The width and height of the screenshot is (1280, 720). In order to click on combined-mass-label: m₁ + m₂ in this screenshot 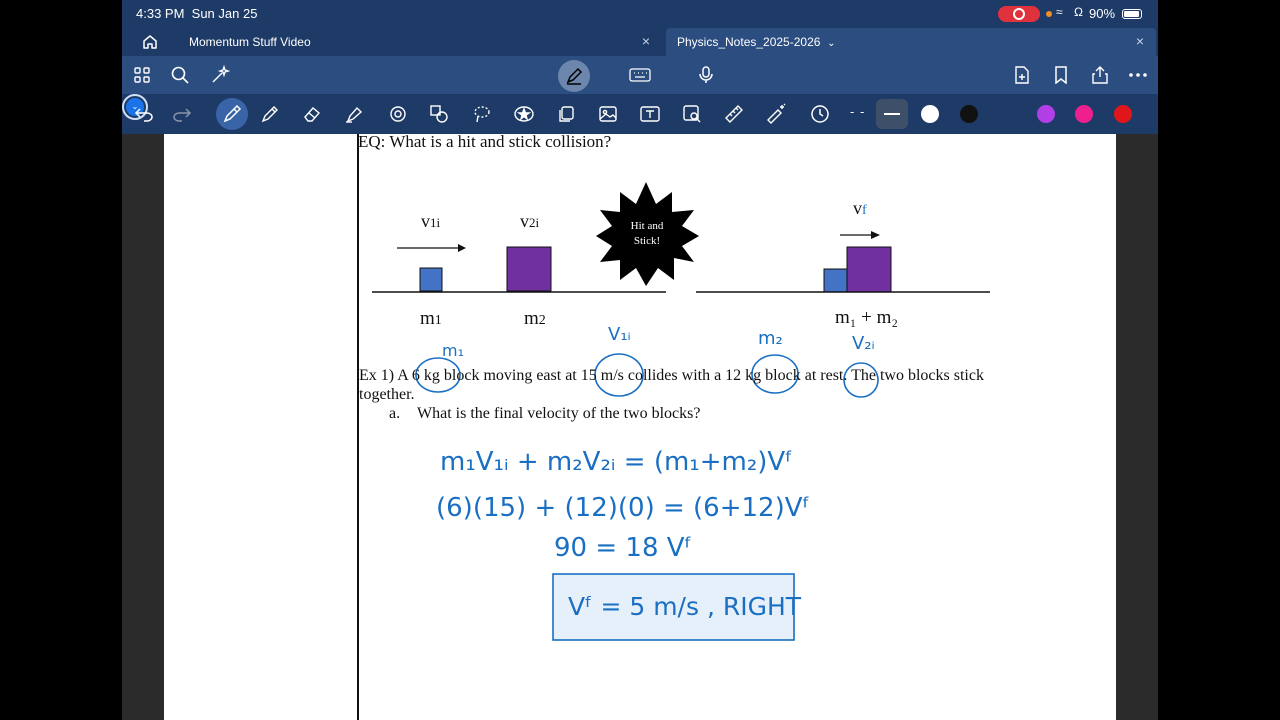, I will do `click(866, 317)`.